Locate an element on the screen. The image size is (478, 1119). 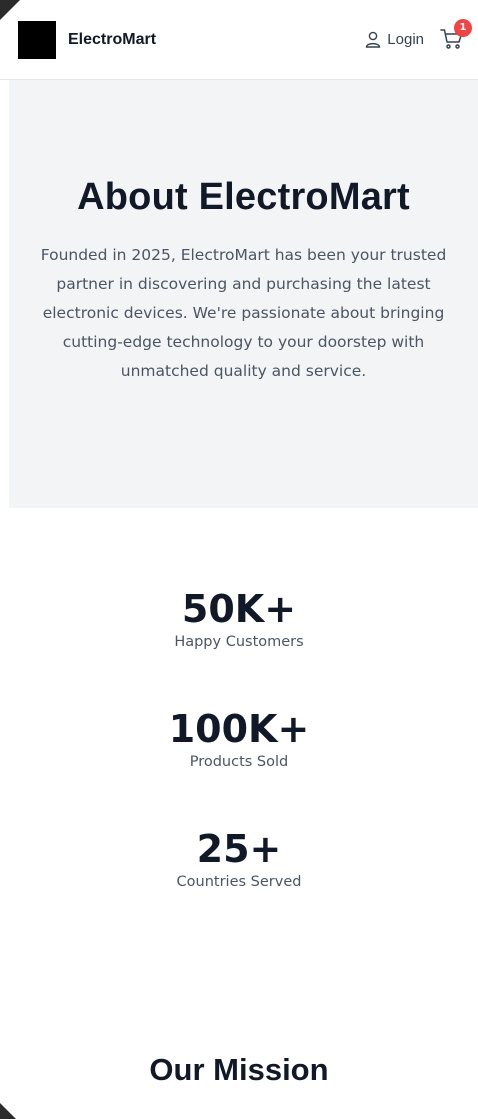
stat-happy-customers: 50K+ Happy Customers is located at coordinates (238, 646).